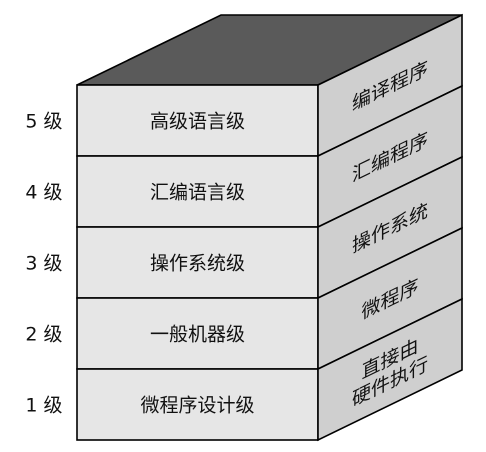 The width and height of the screenshot is (486, 452). I want to click on level-name: 操作系统级, so click(197, 264).